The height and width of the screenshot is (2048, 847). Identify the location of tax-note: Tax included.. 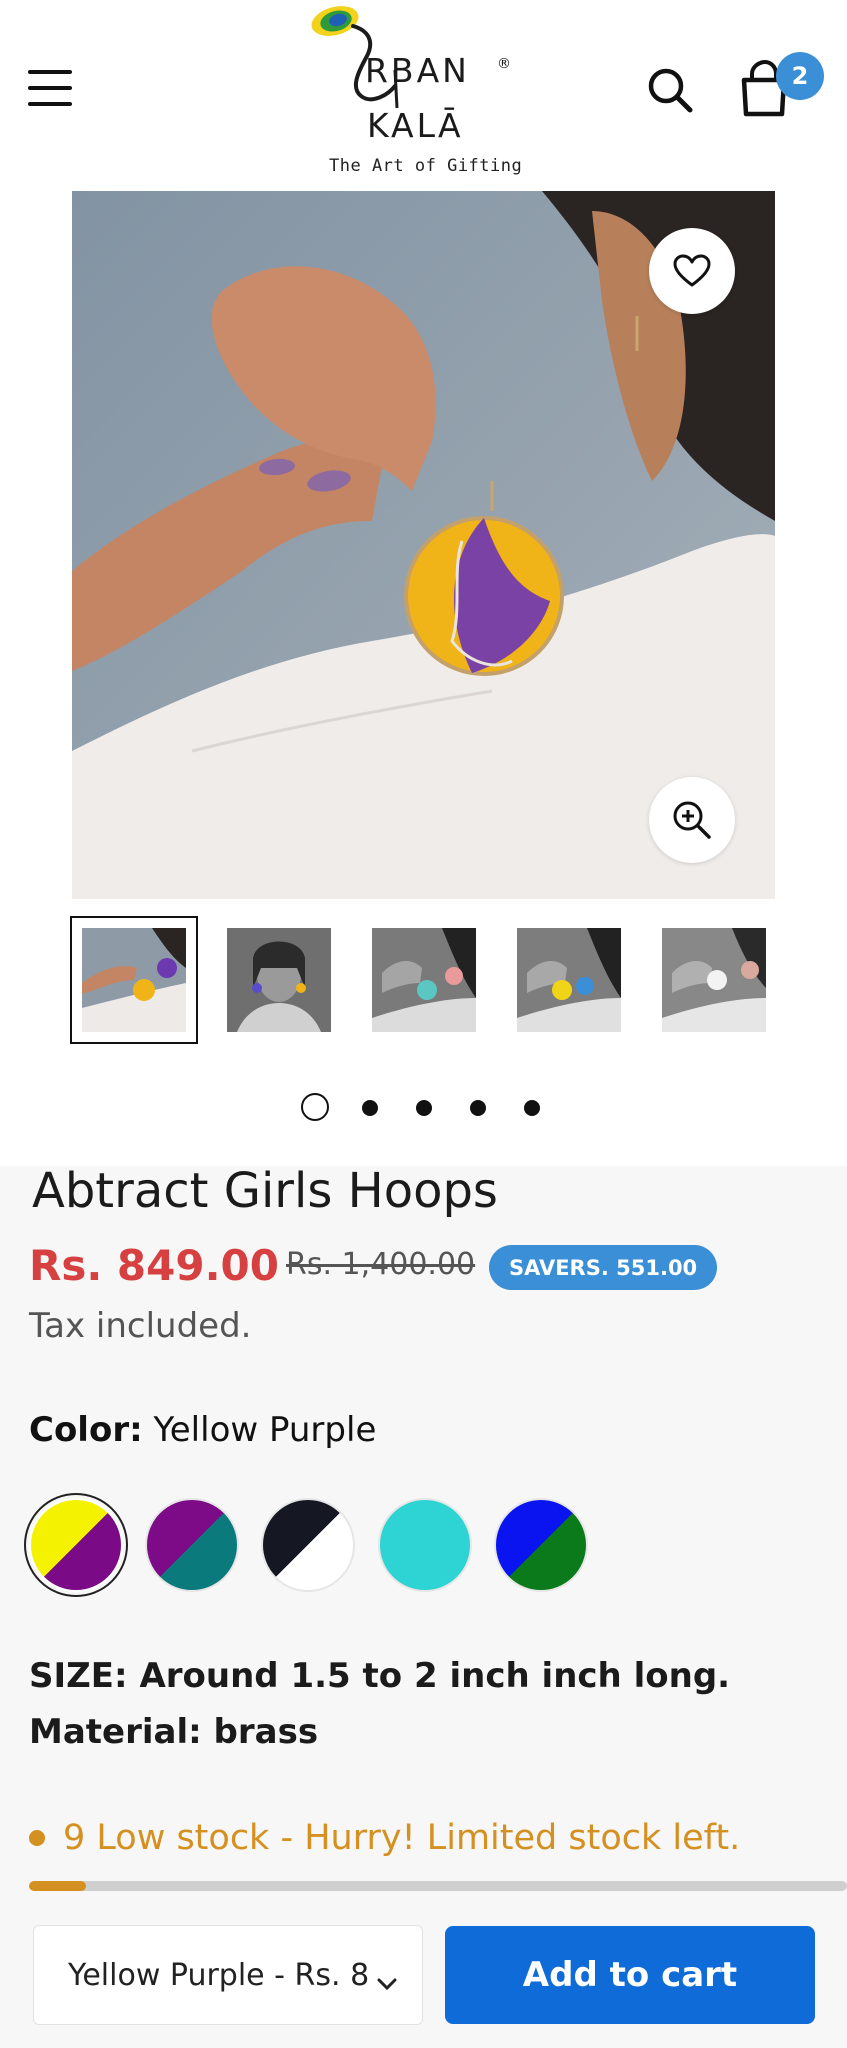
(140, 1326).